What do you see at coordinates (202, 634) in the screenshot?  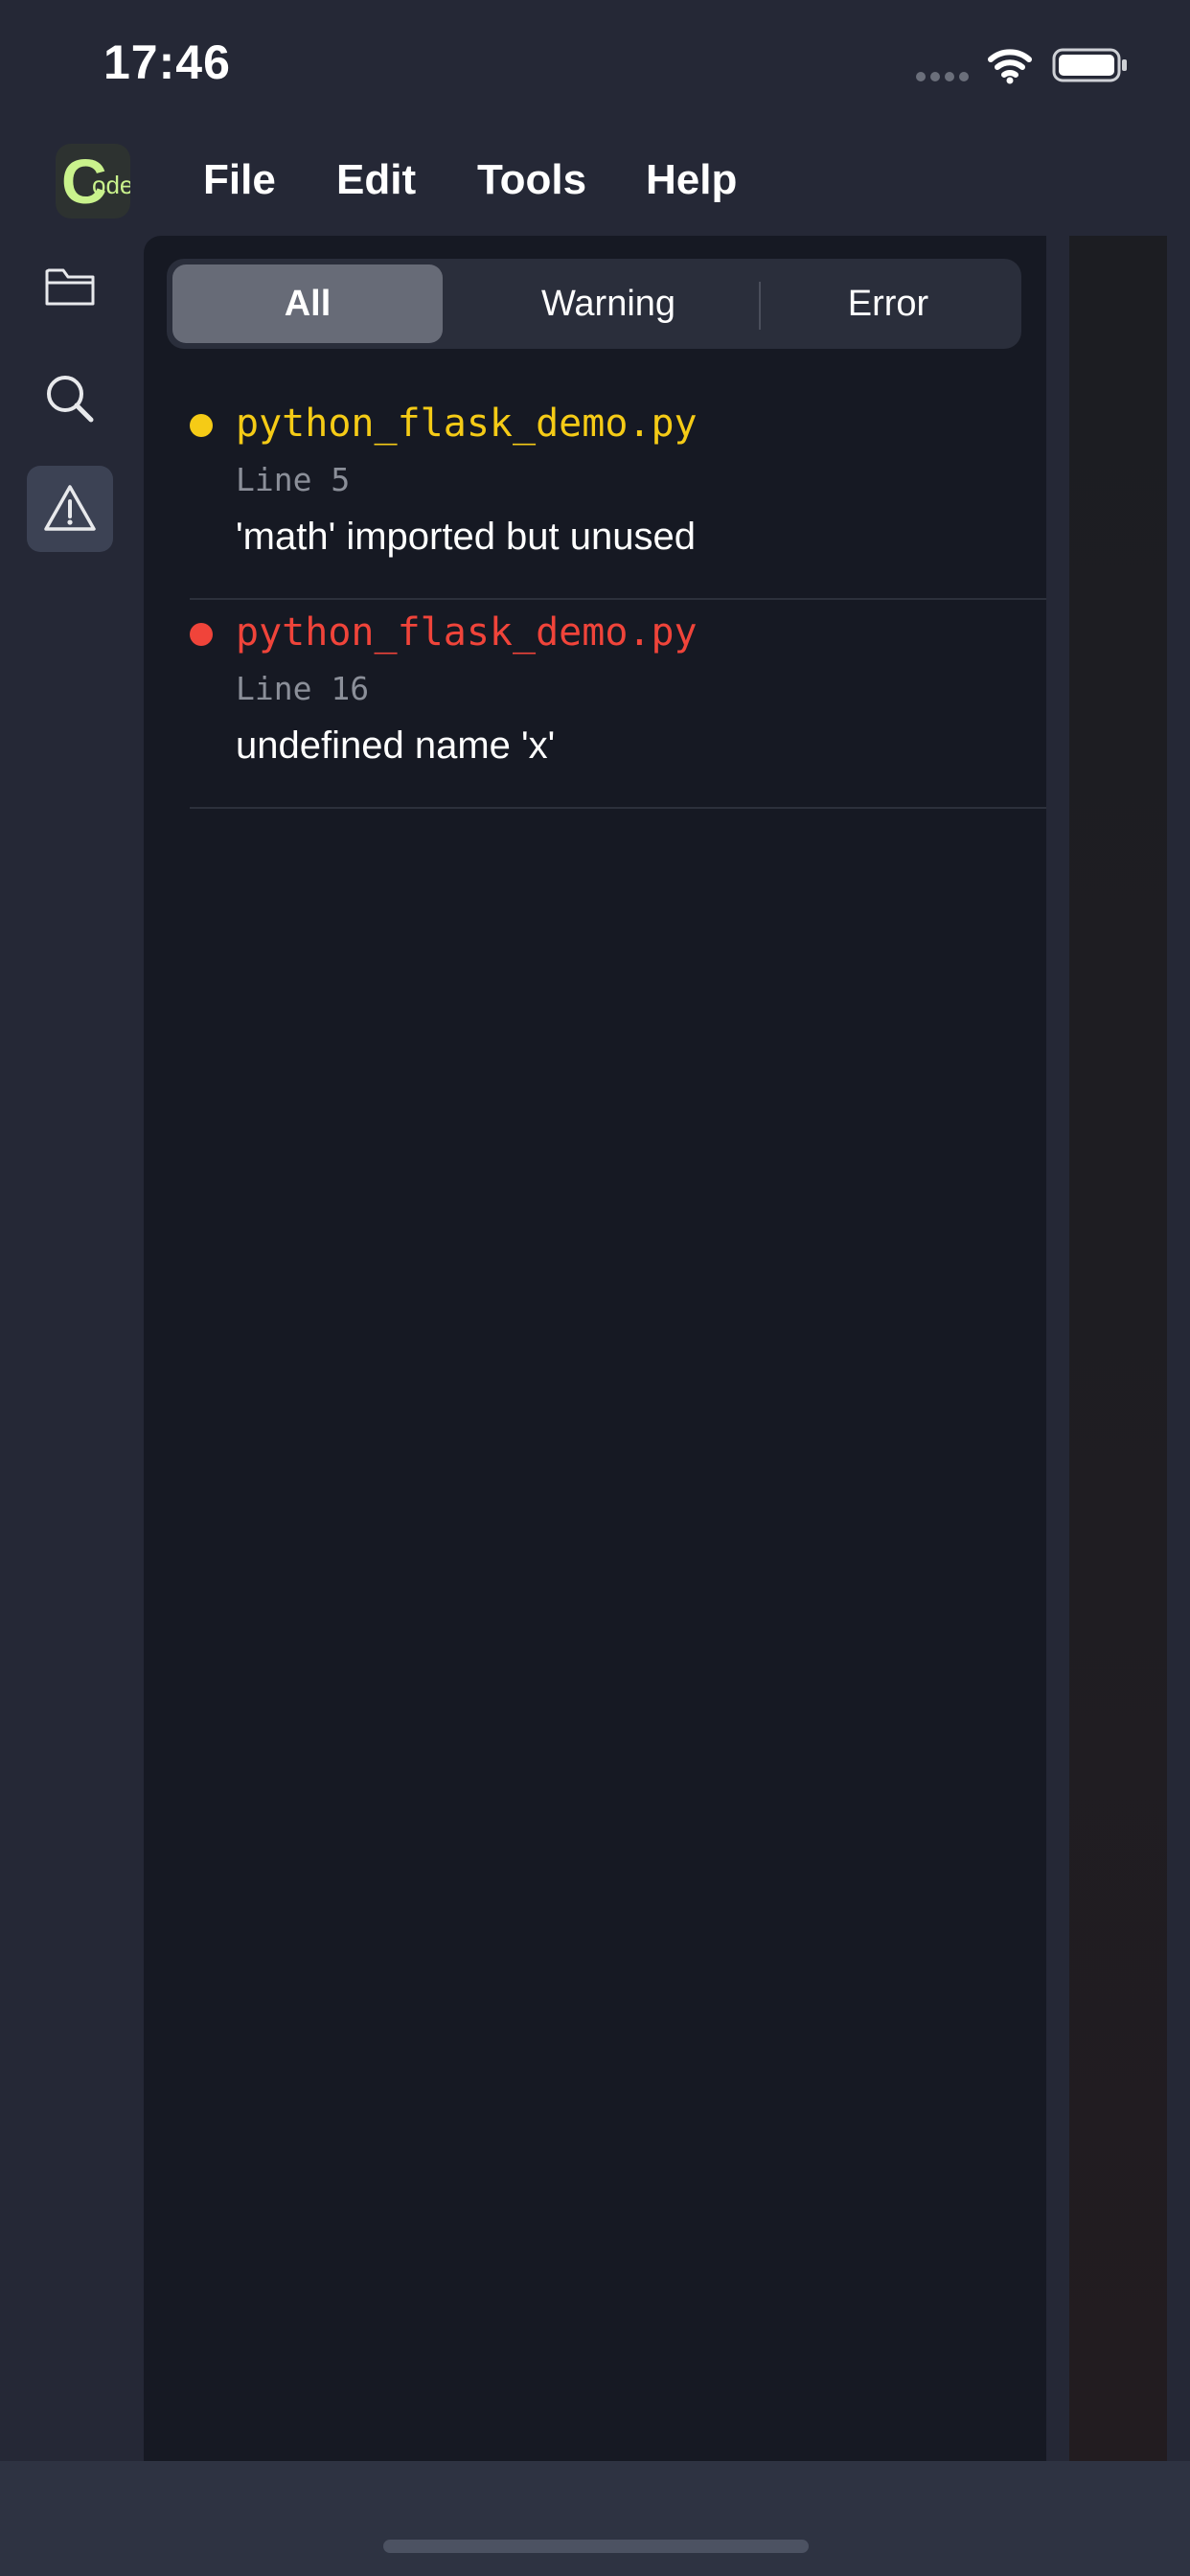 I see `error-dot-icon` at bounding box center [202, 634].